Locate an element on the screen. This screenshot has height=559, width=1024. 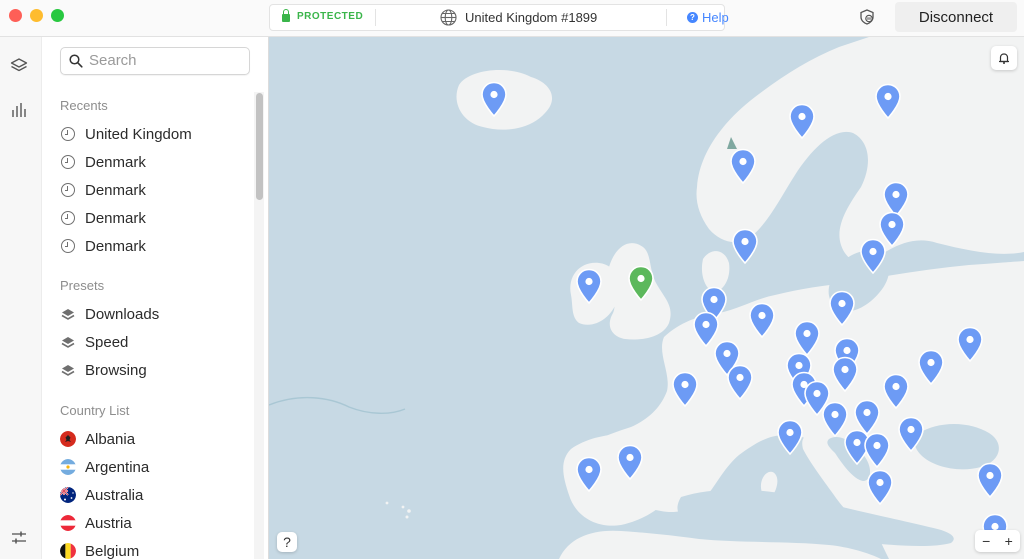
country-item-belgium: Belgium is located at coordinates (155, 549).